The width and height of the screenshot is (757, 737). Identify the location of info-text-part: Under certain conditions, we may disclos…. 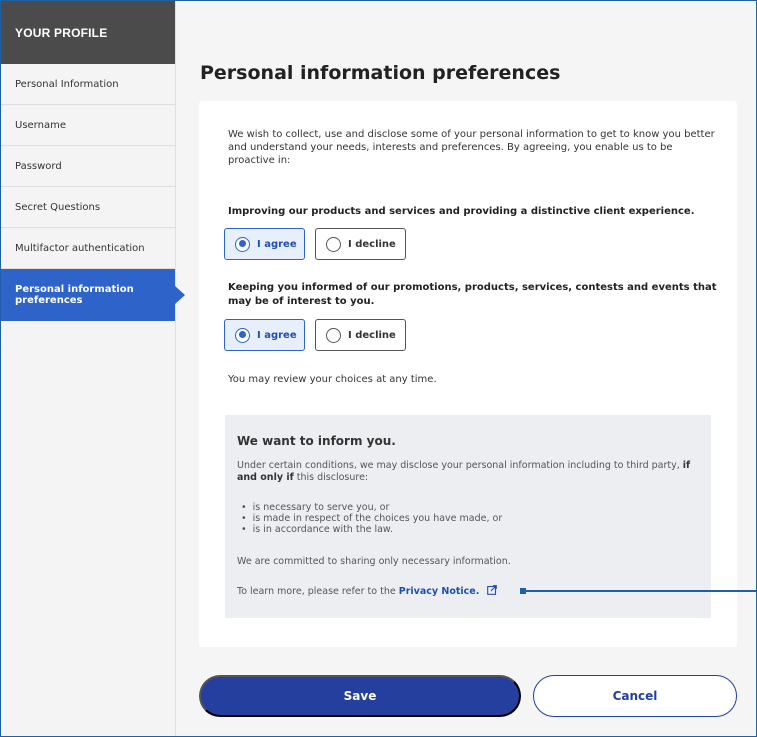
(458, 465).